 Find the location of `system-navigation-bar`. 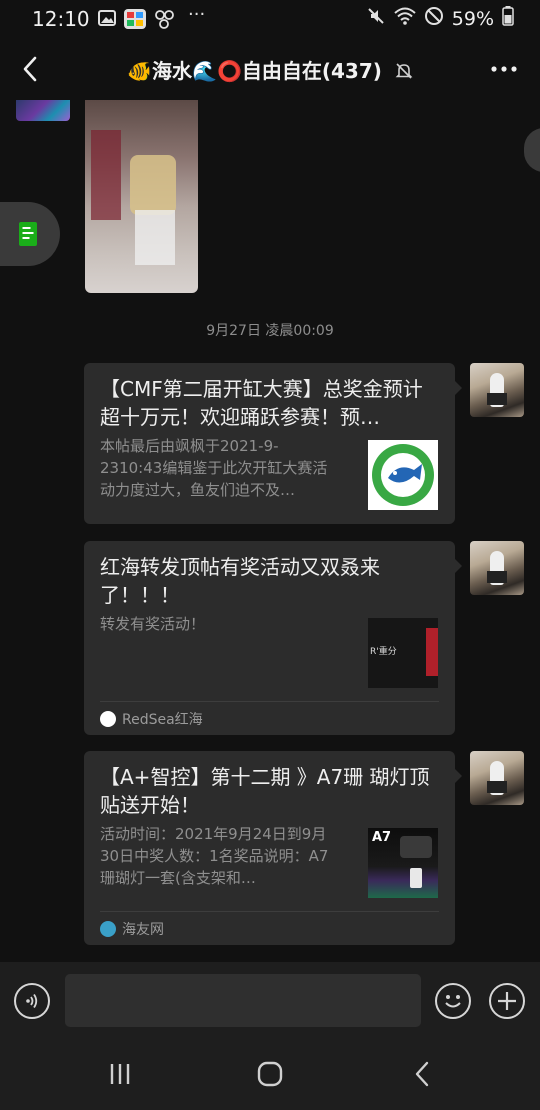

system-navigation-bar is located at coordinates (270, 1075).